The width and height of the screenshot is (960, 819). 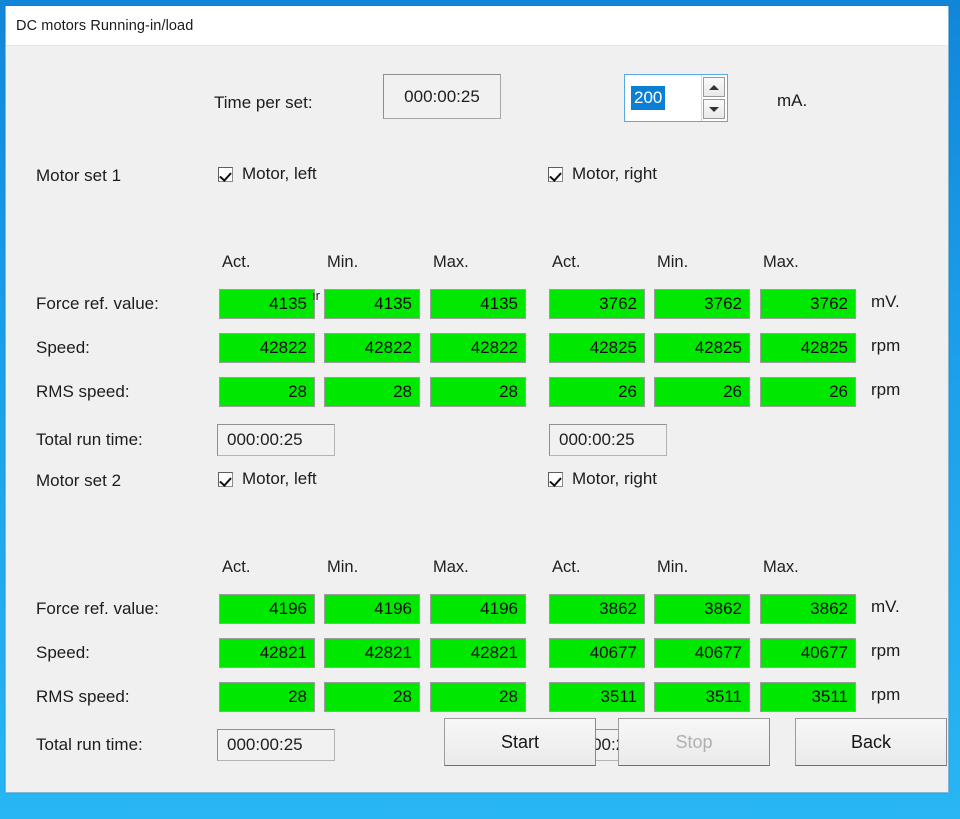 I want to click on current-spinner: 200, so click(x=676, y=98).